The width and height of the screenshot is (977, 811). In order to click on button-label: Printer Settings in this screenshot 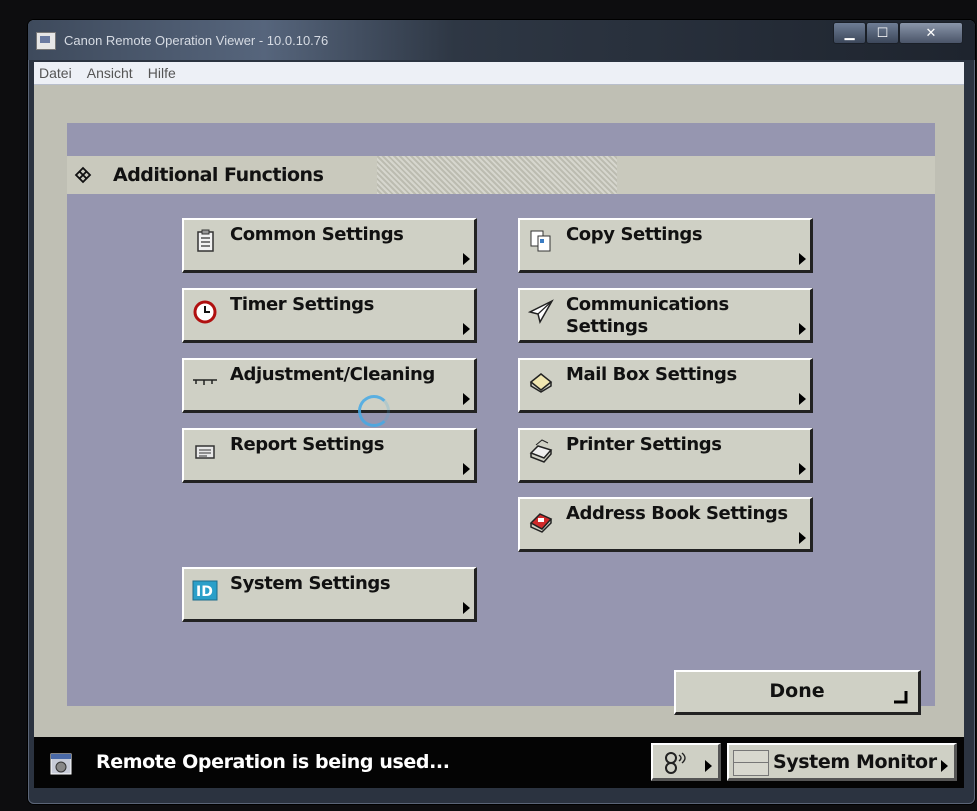, I will do `click(644, 444)`.